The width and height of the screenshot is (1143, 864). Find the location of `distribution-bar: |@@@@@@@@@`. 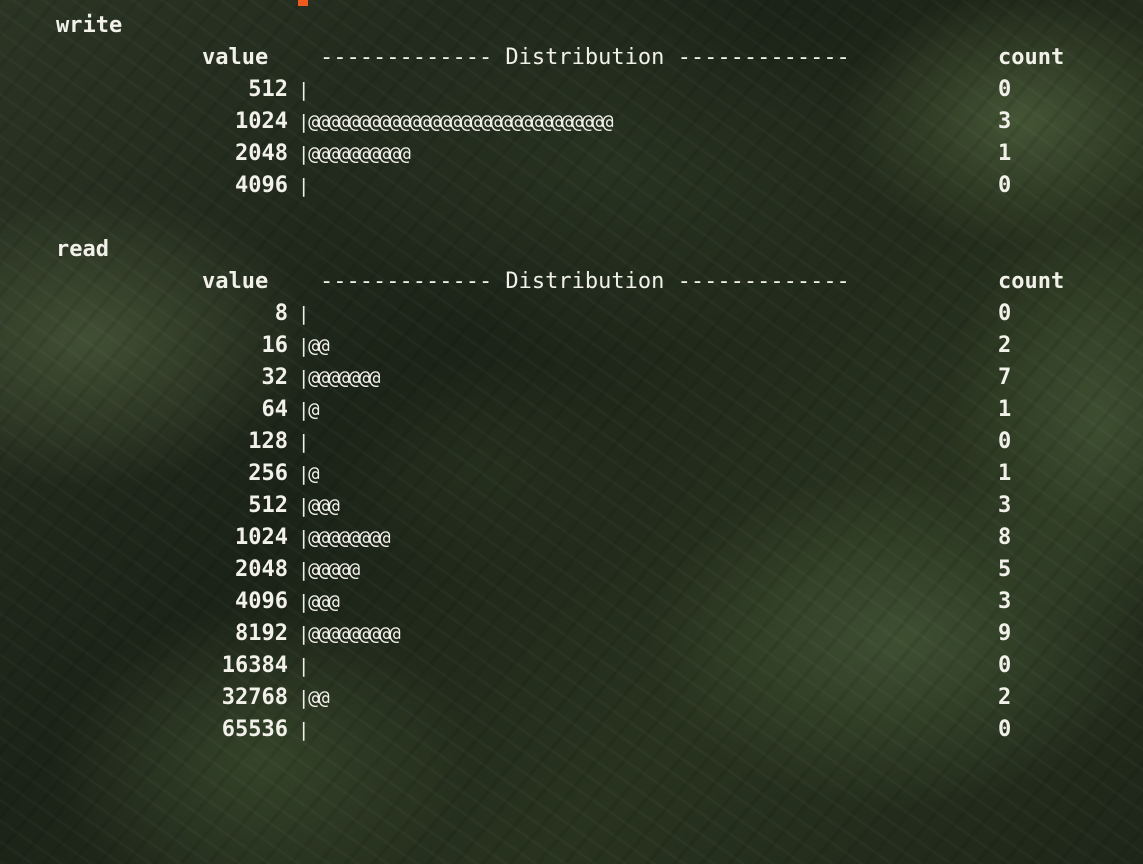

distribution-bar: |@@@@@@@@@ is located at coordinates (349, 634).